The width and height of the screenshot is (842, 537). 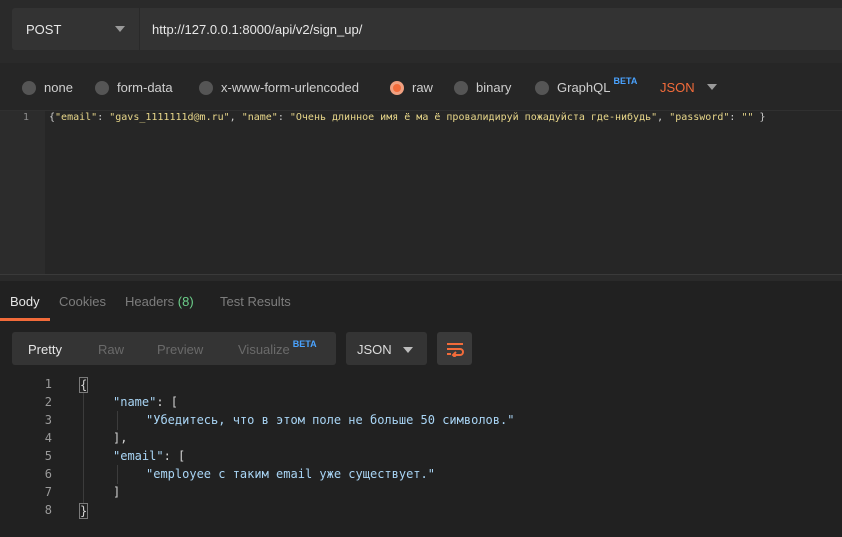 I want to click on json-line: "name": [, so click(x=145, y=402).